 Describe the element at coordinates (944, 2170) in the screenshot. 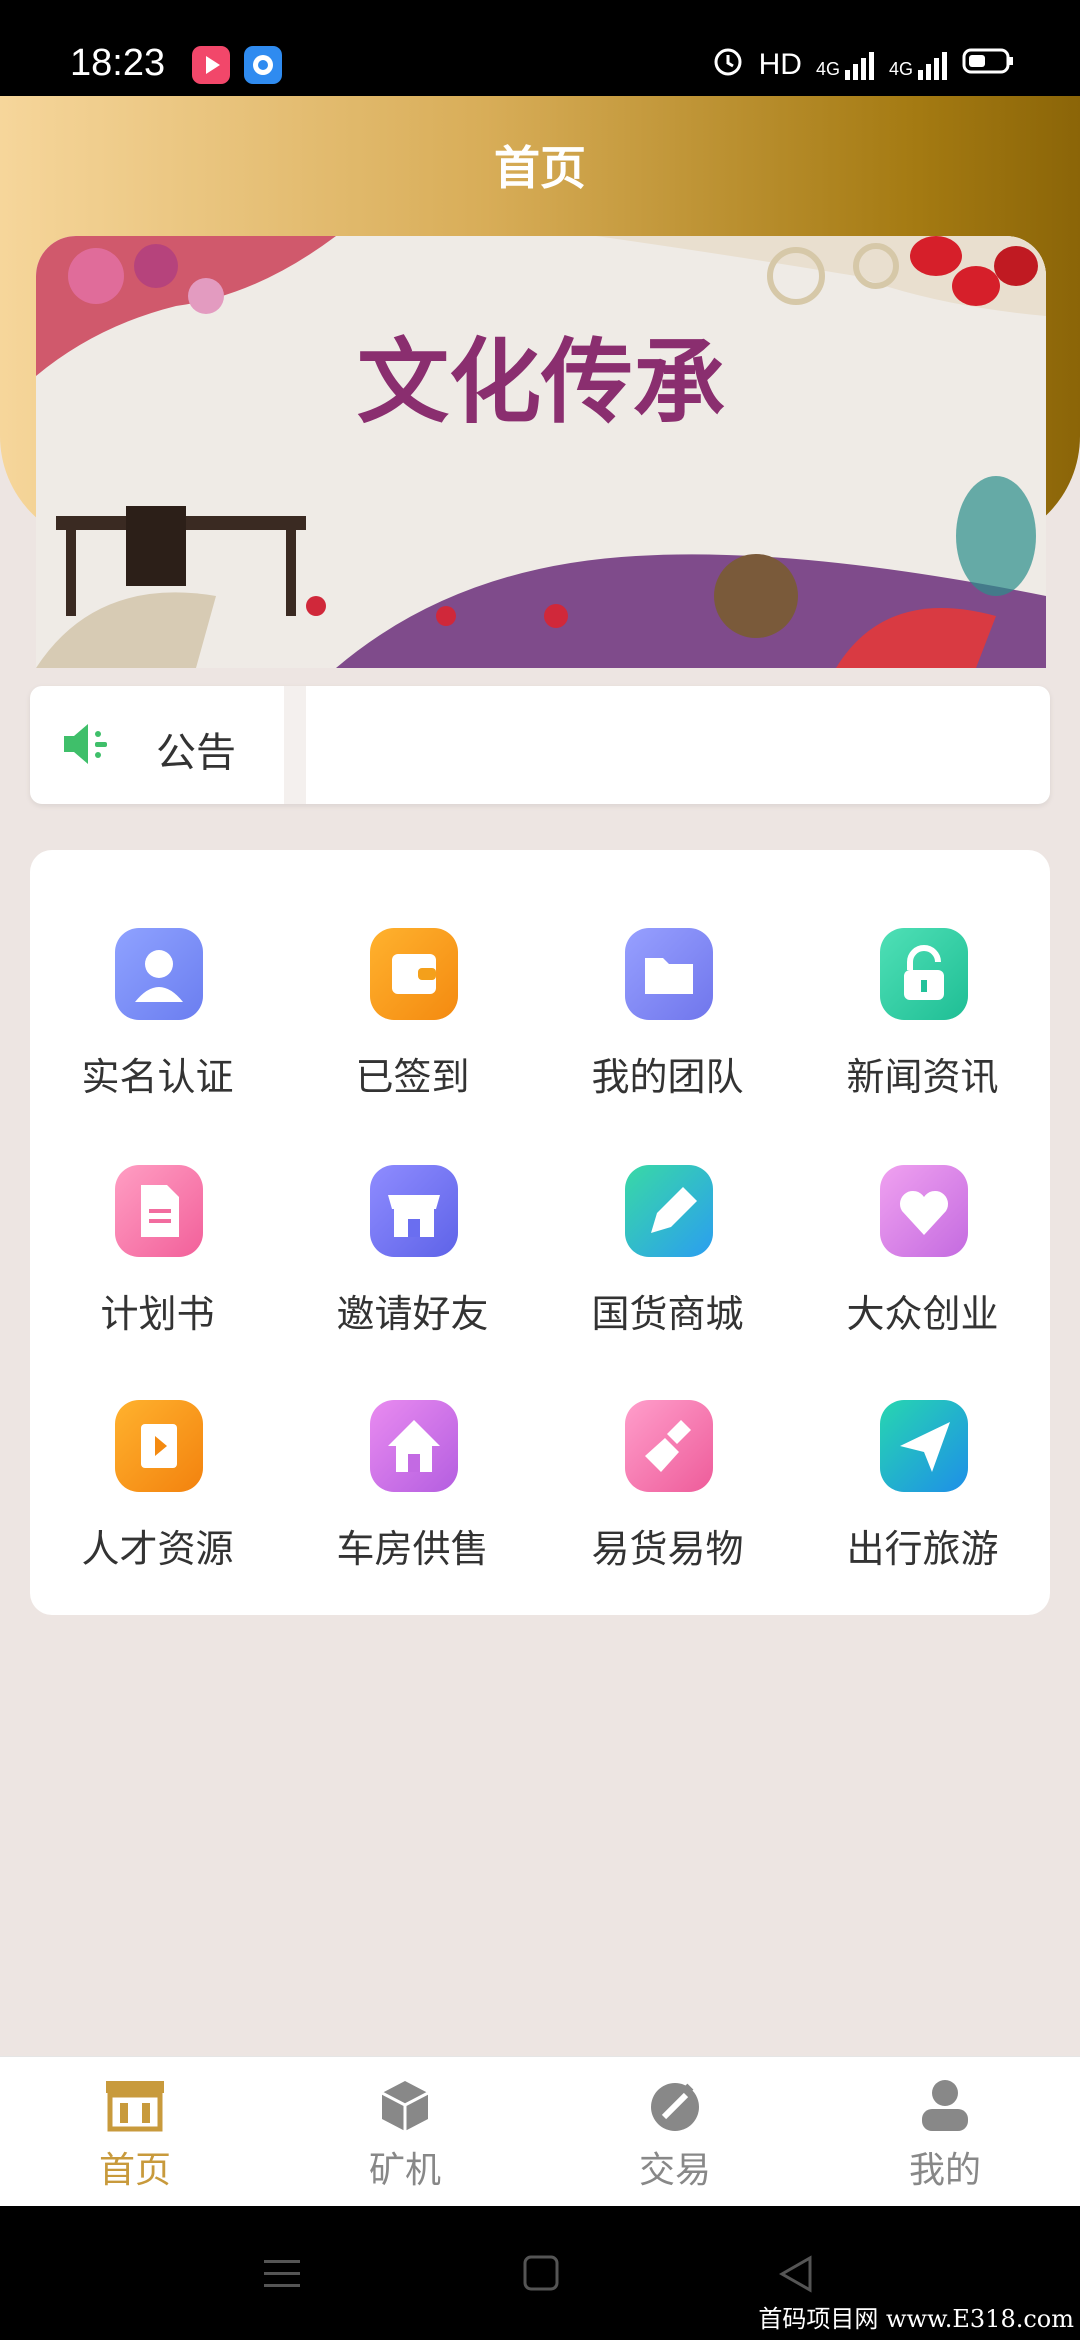

I see `nav-label-profile: 我的` at that location.